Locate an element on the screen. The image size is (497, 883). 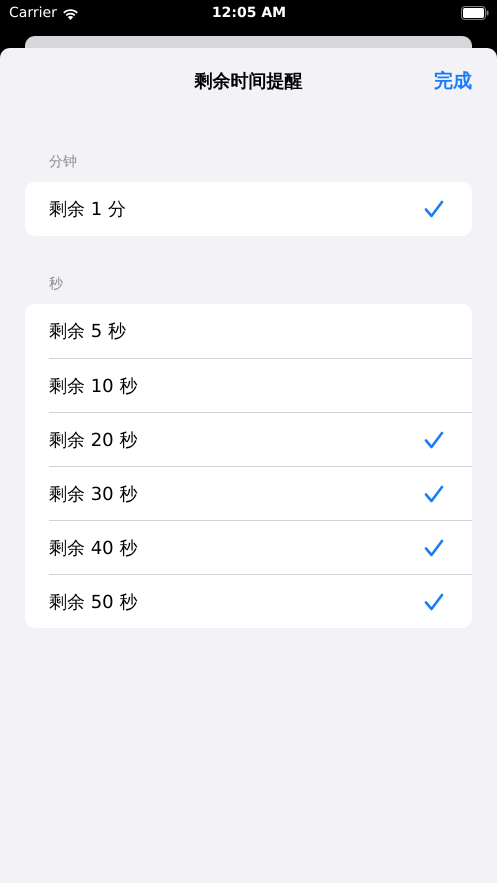
option-row: 剩余 10 秒 is located at coordinates (260, 385).